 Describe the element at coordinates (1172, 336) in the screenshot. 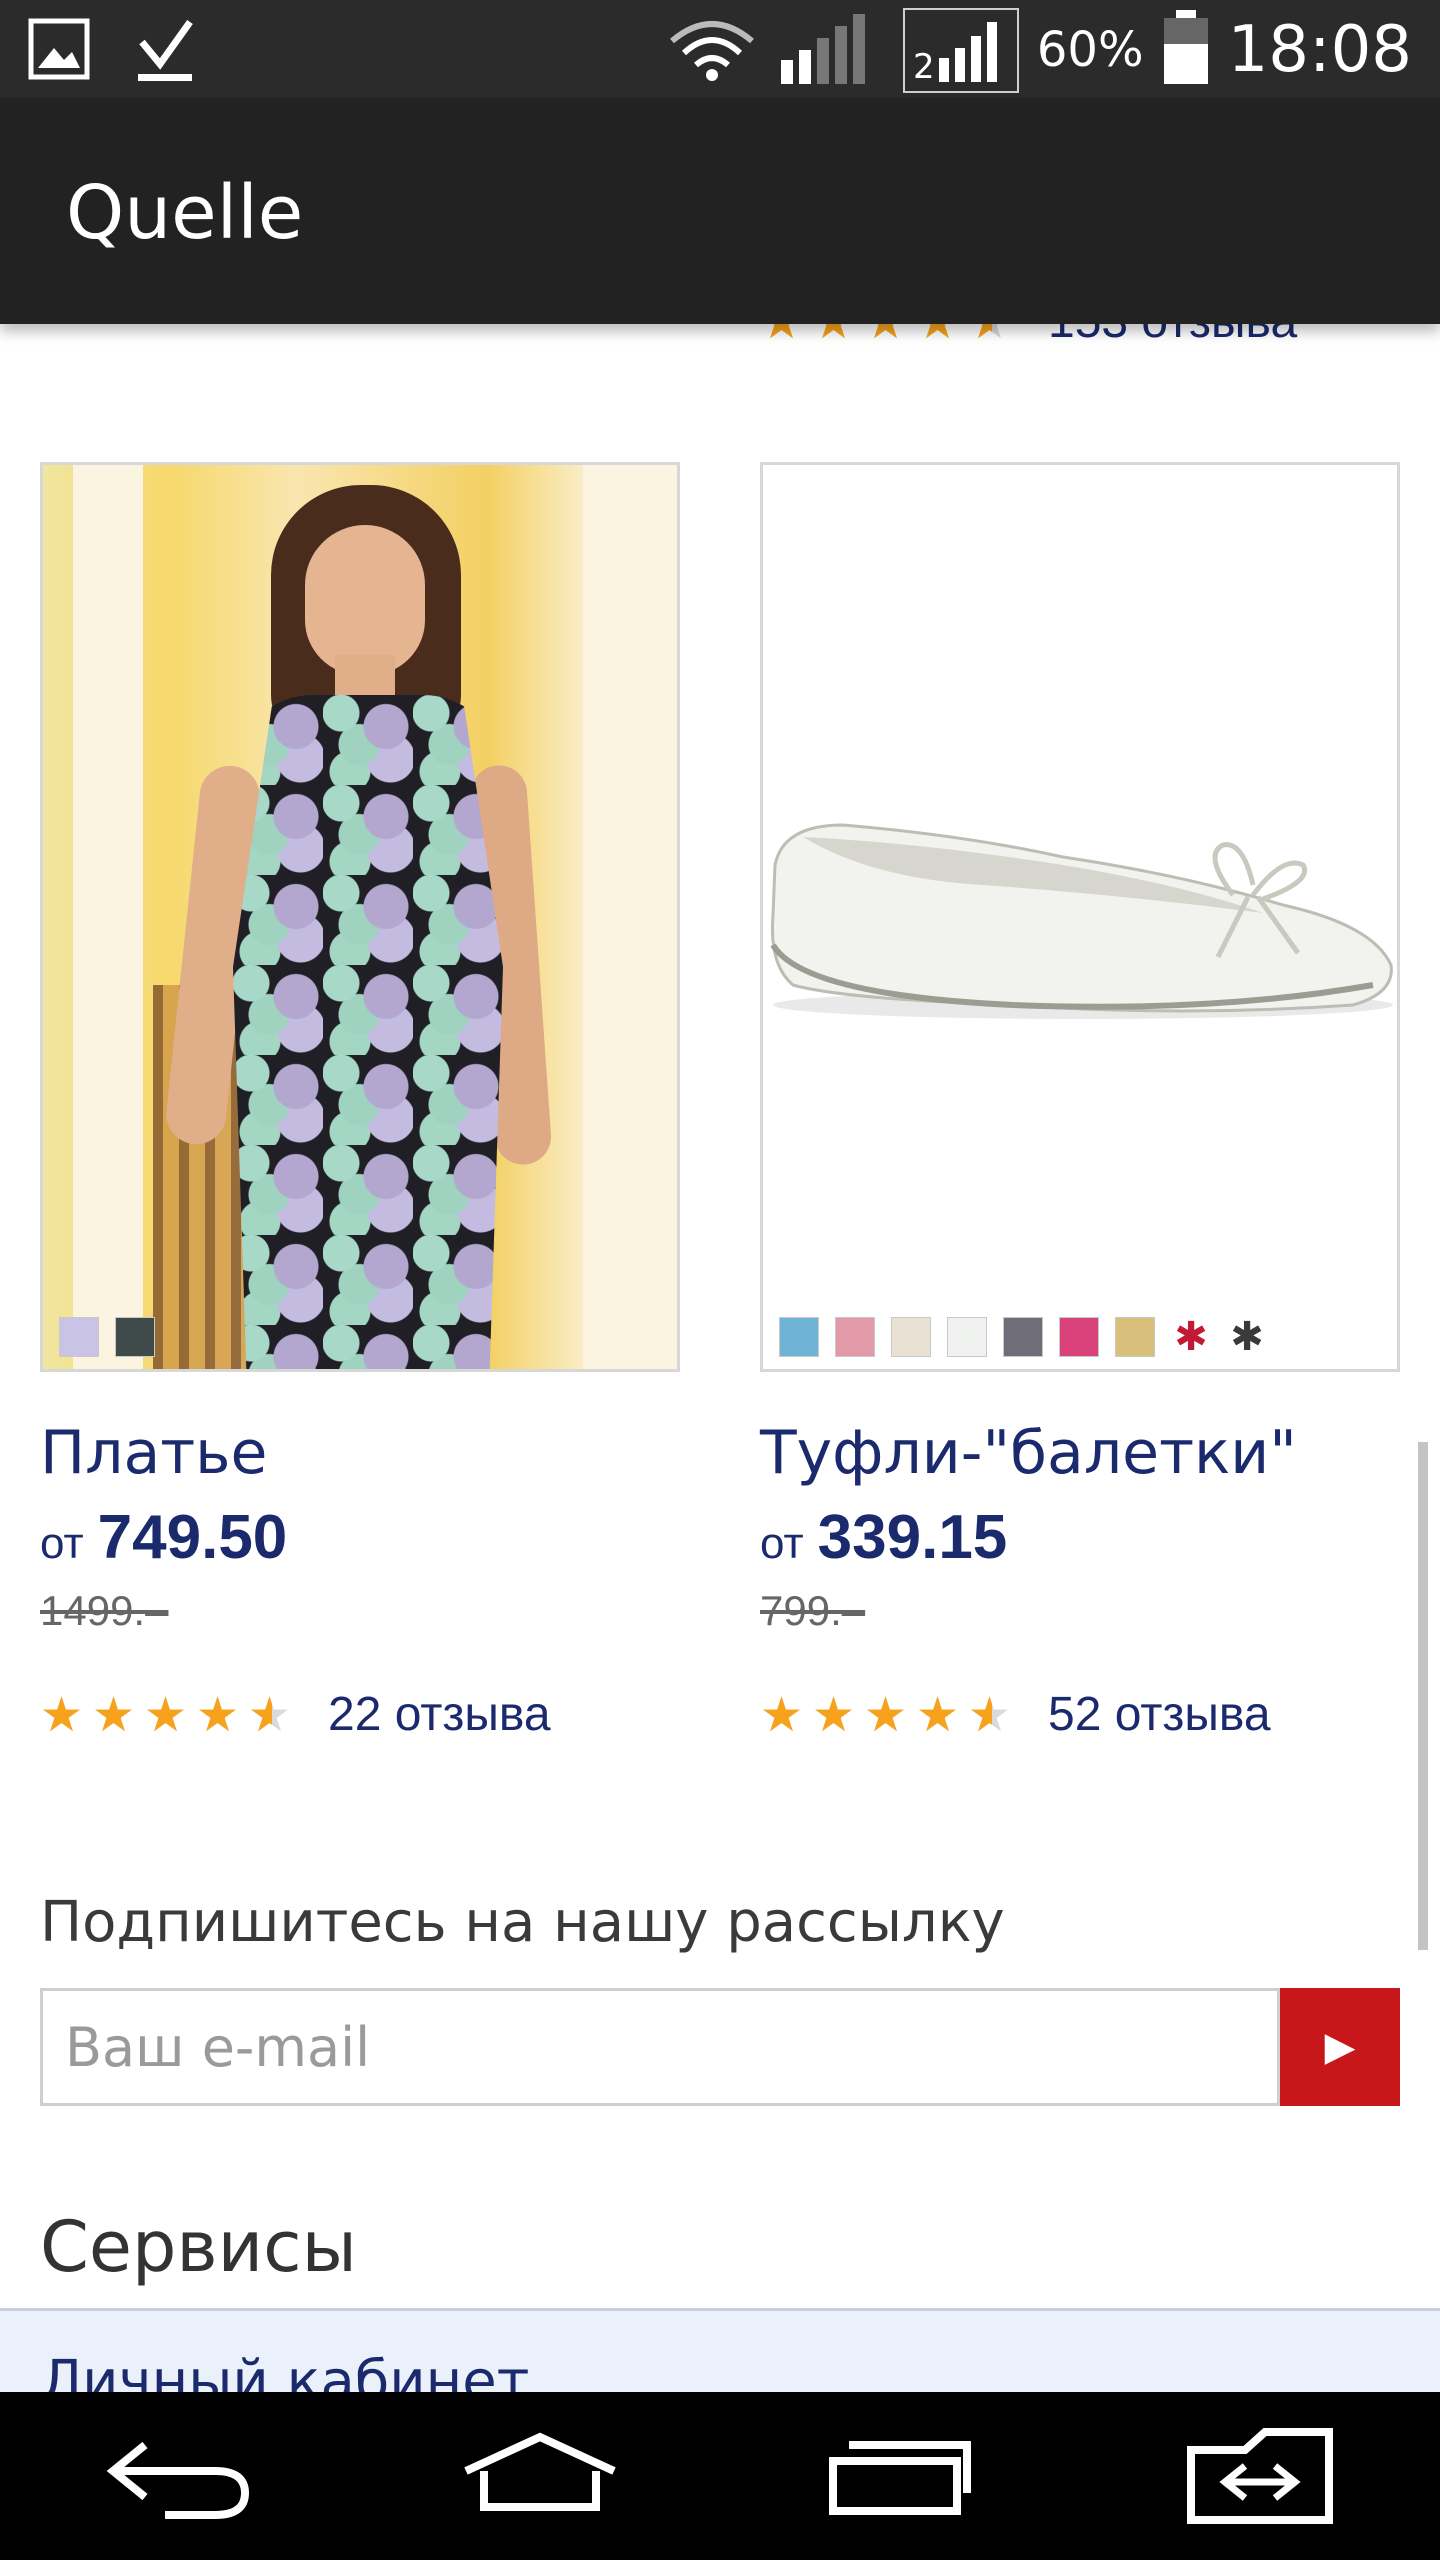

I see `reviews-count: 153 отзыва` at that location.